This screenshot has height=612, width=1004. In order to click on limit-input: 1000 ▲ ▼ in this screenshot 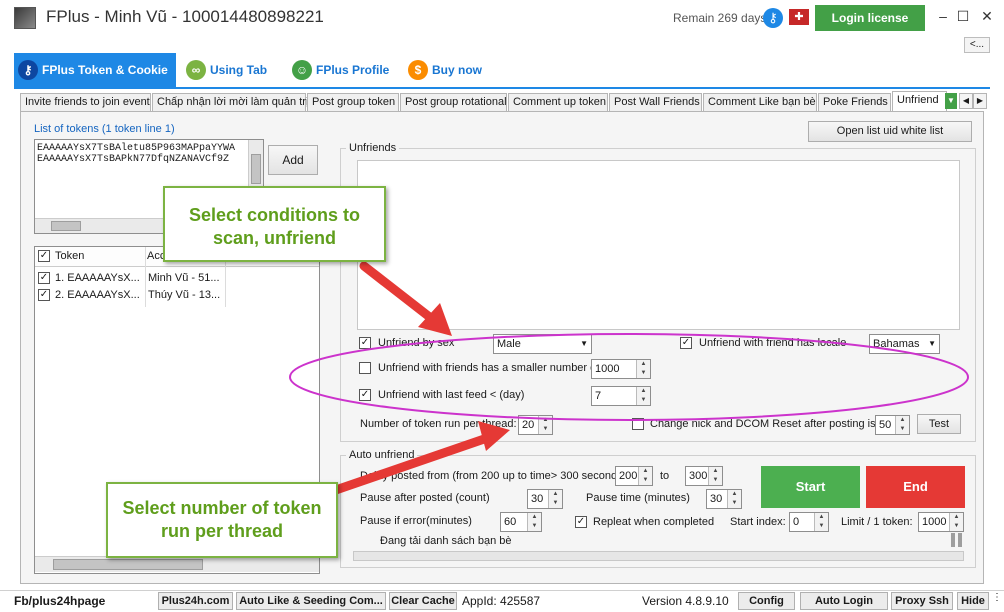, I will do `click(941, 522)`.